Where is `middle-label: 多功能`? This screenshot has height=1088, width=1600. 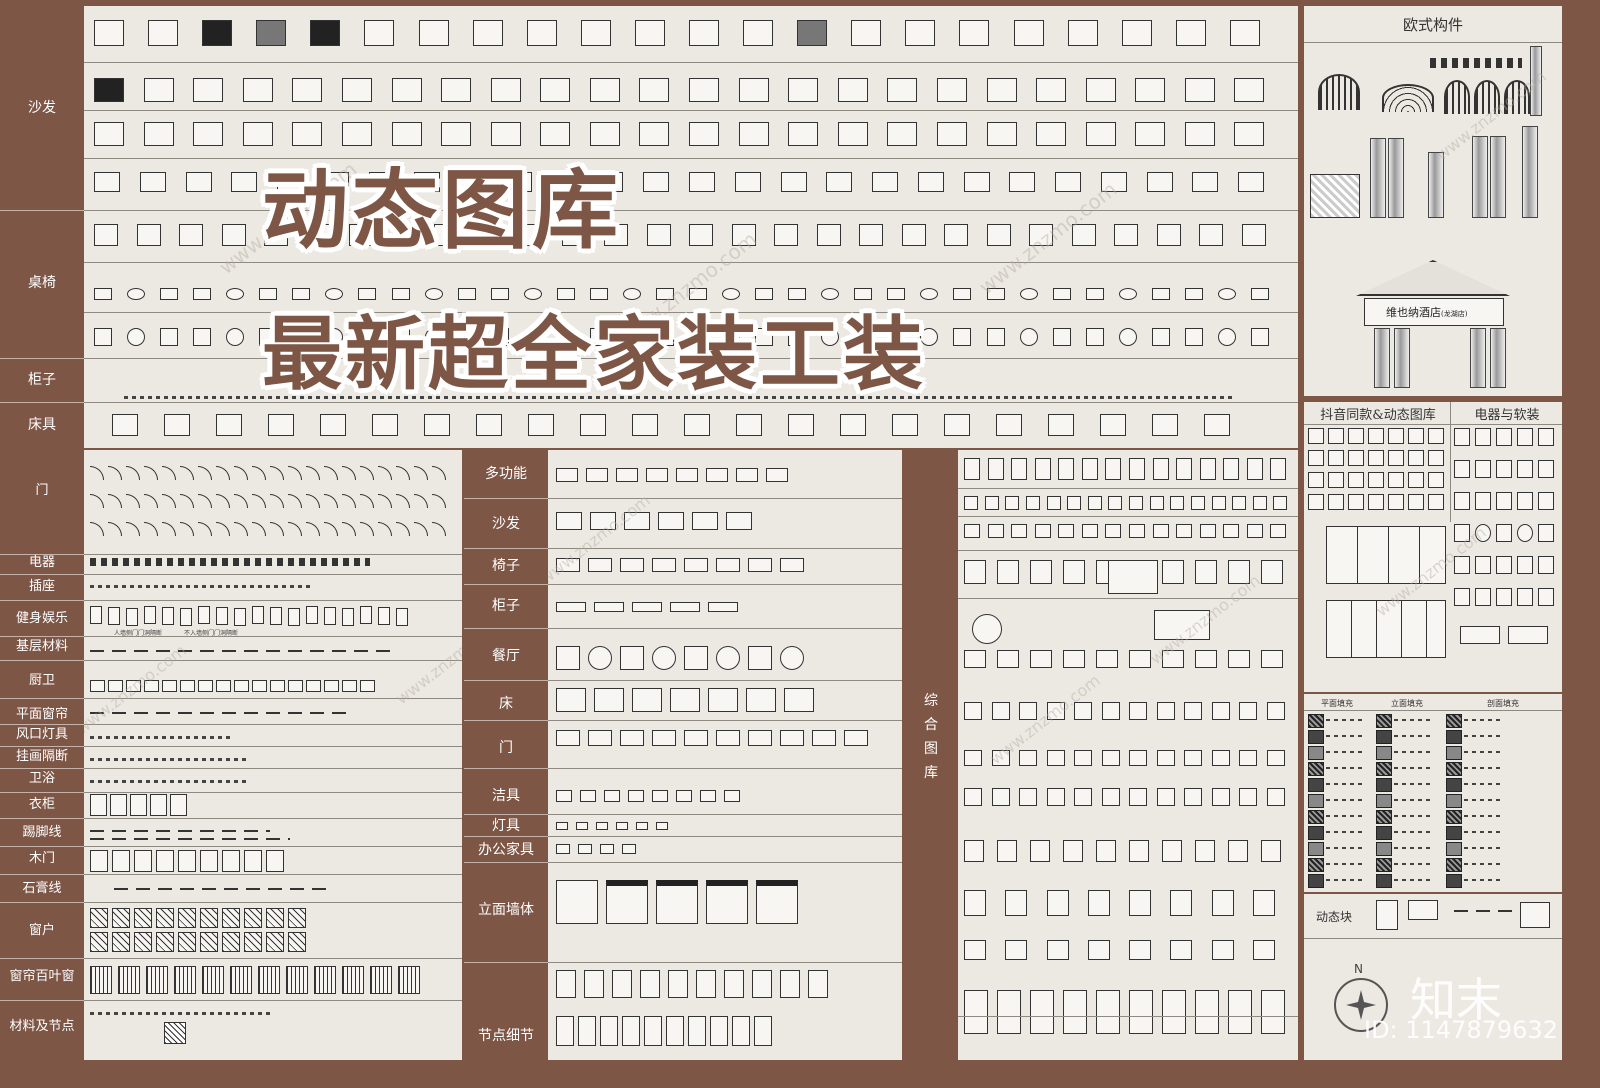 middle-label: 多功能 is located at coordinates (506, 474).